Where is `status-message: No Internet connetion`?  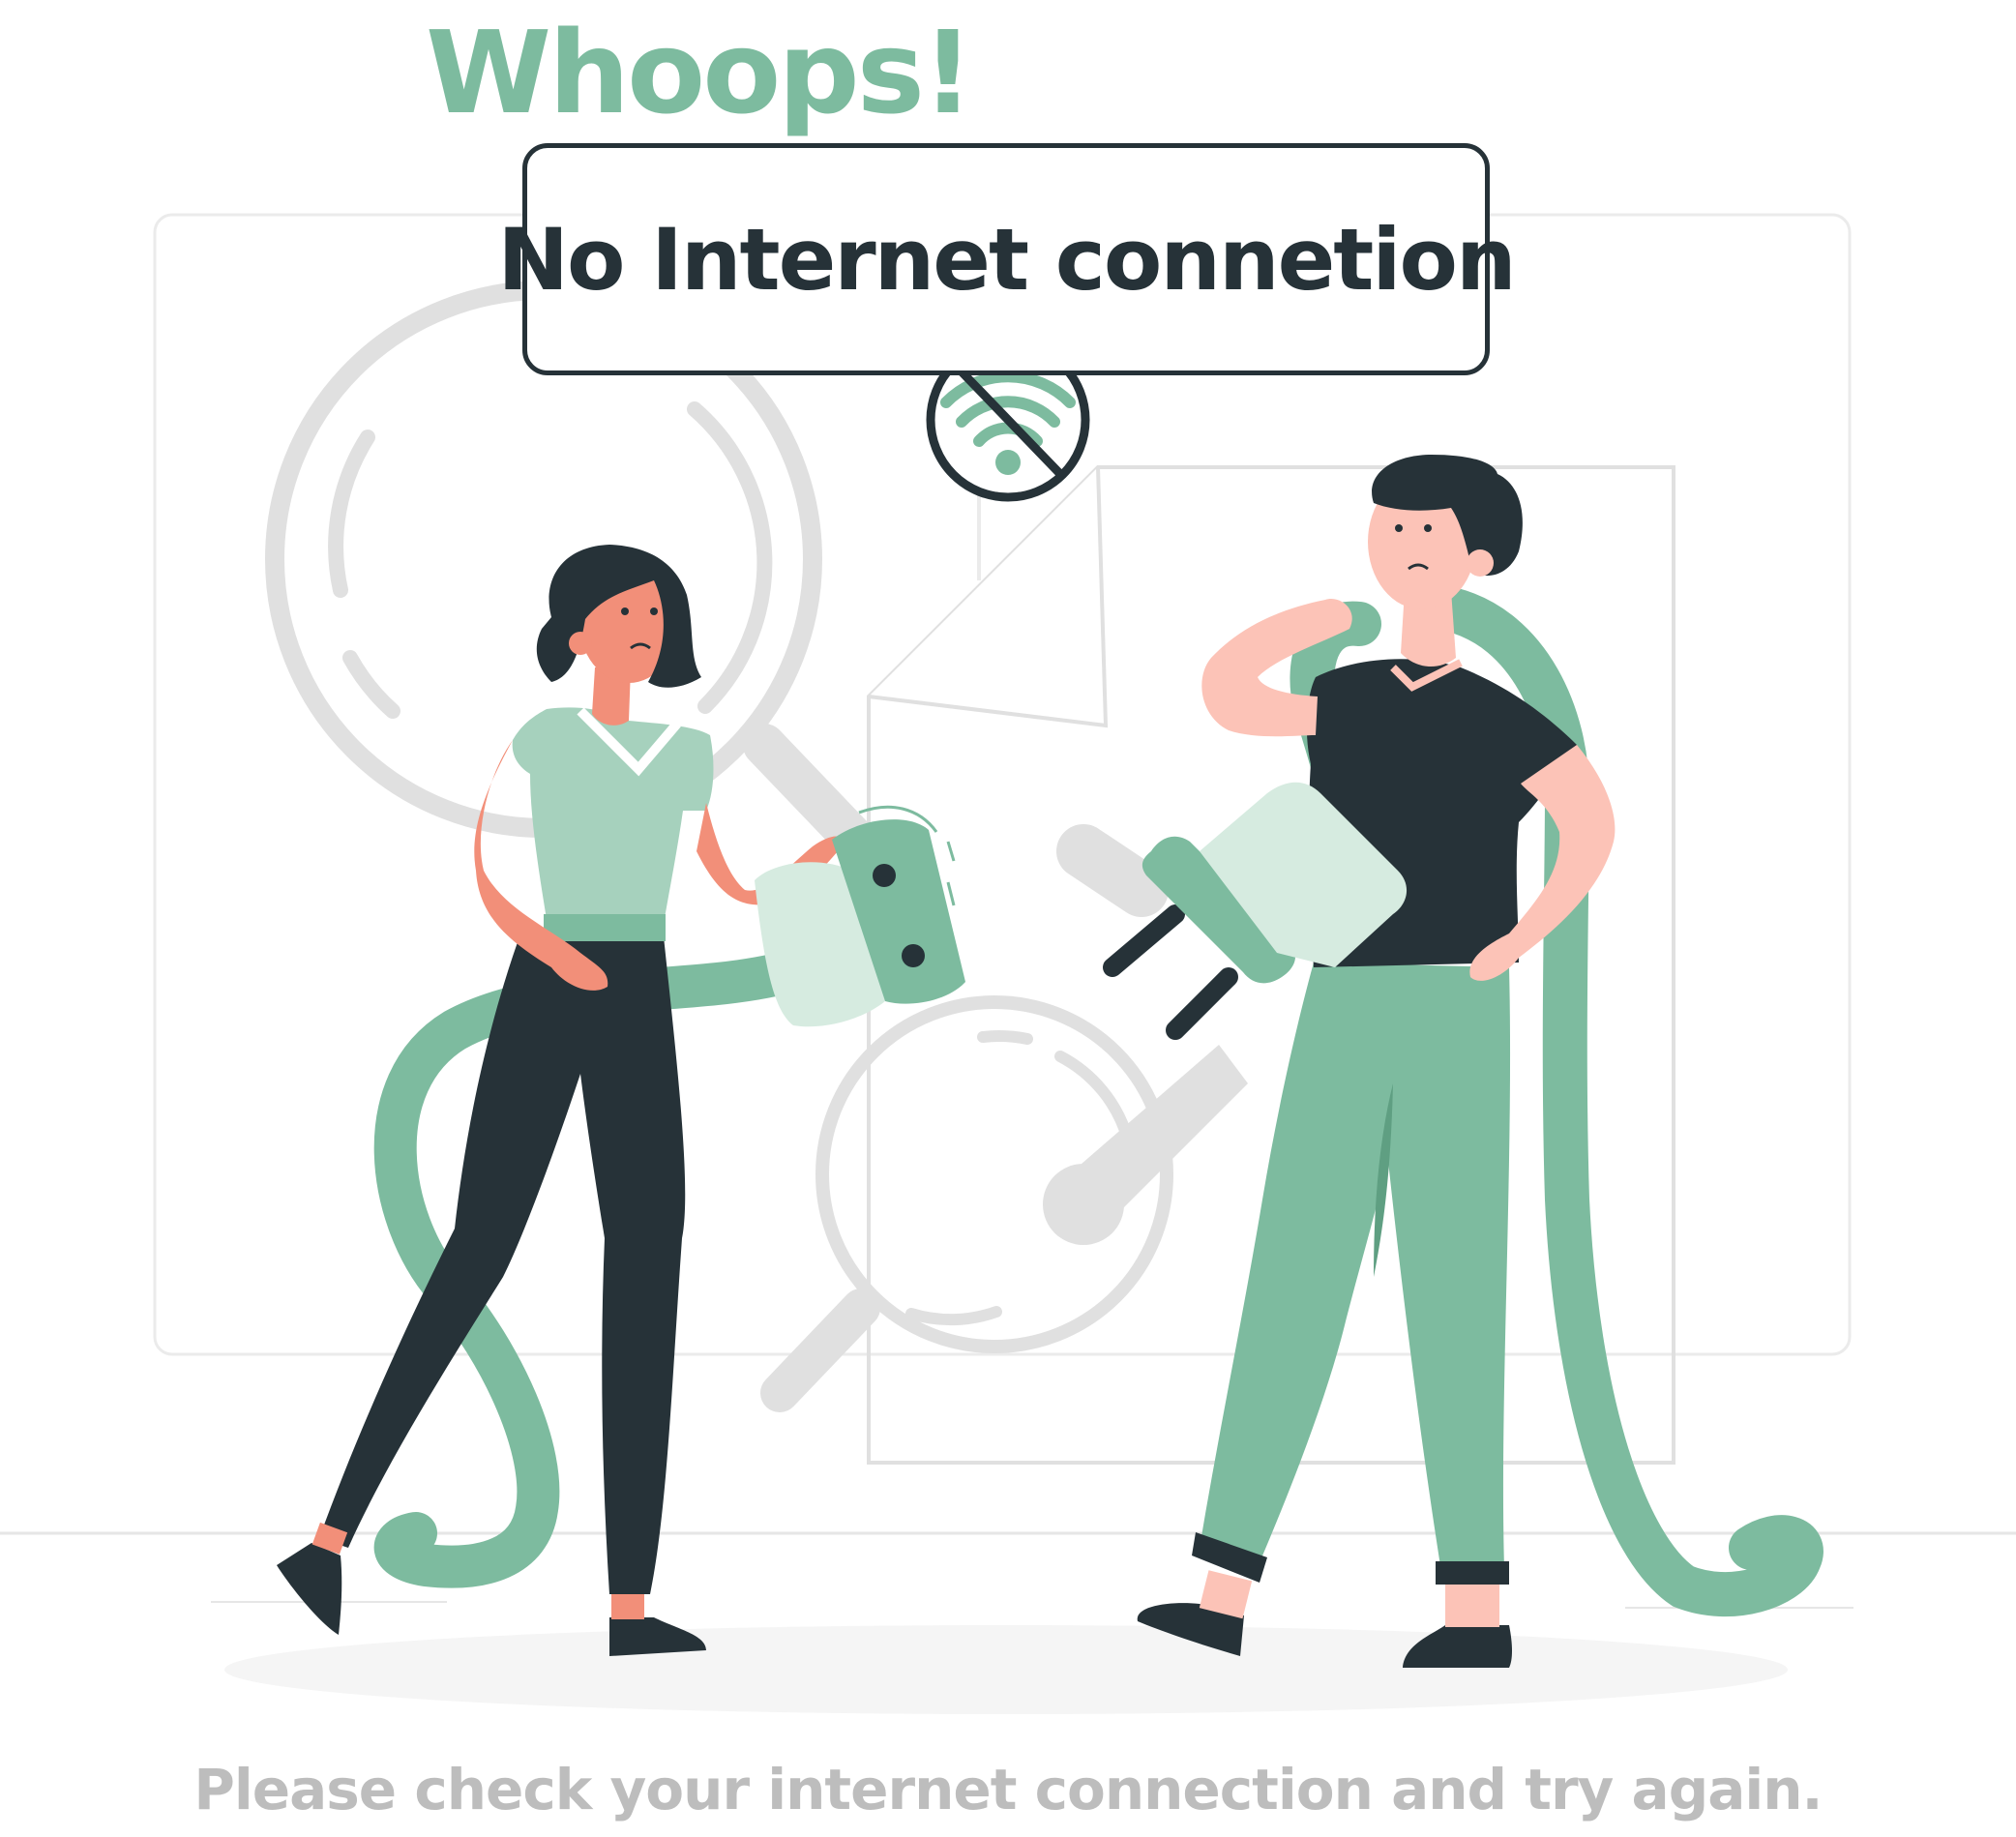
status-message: No Internet connetion is located at coordinates (1006, 260).